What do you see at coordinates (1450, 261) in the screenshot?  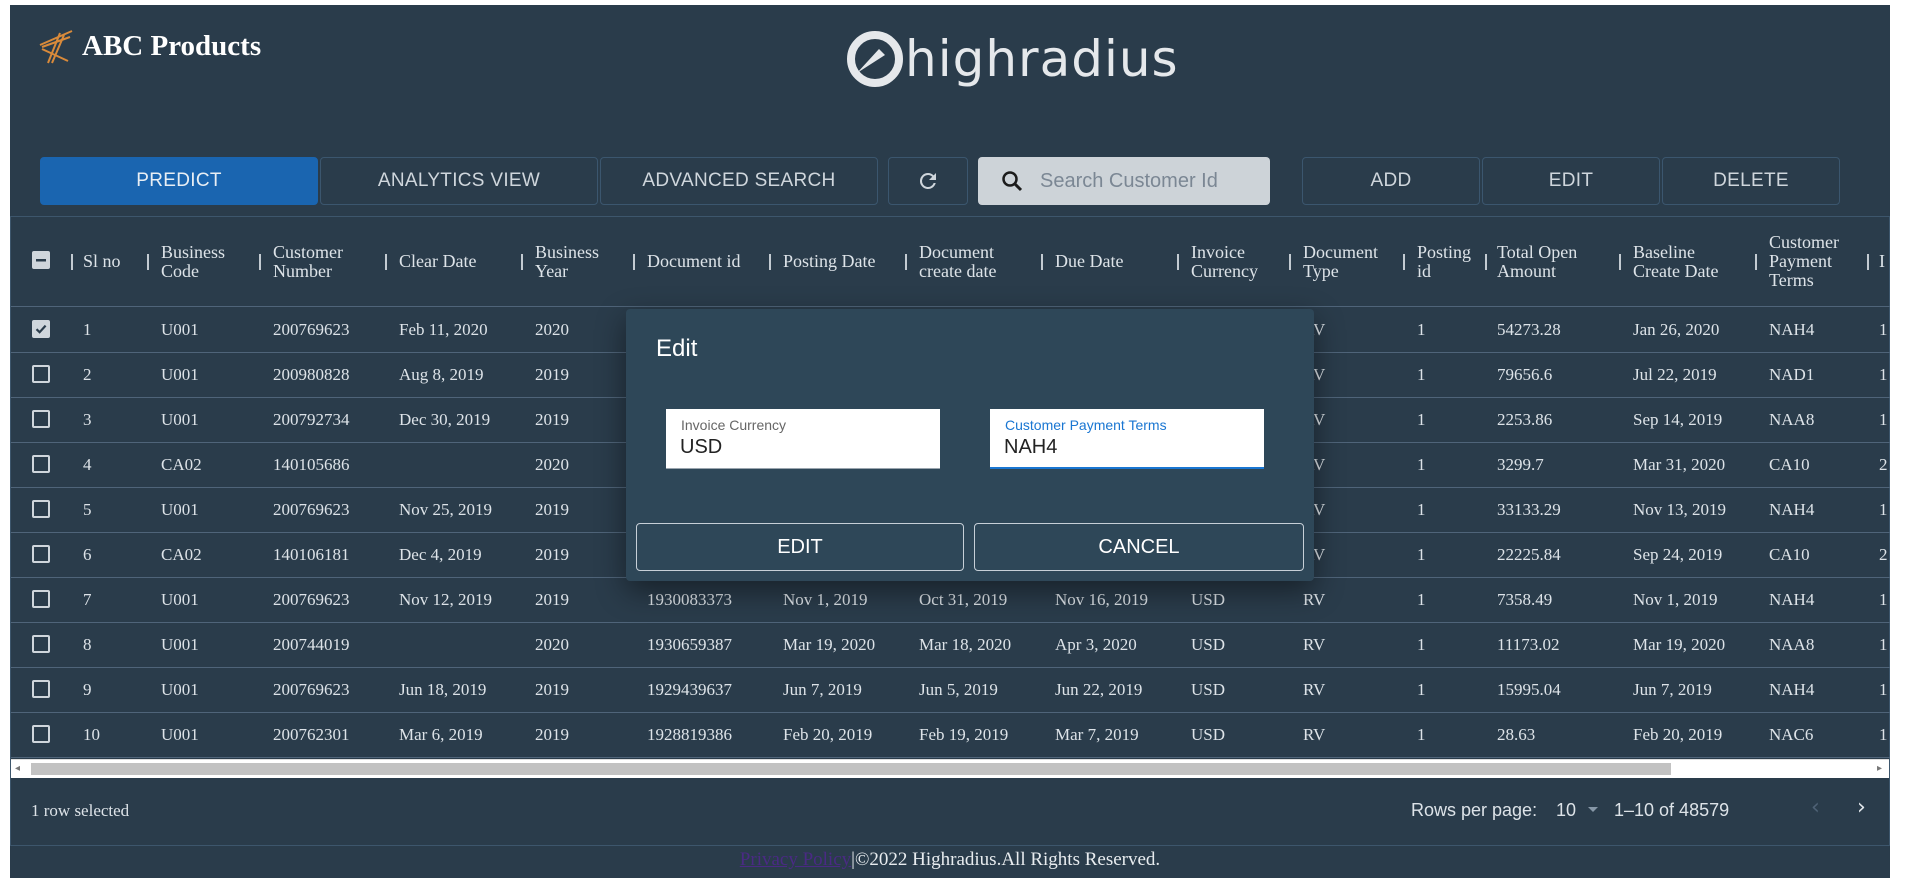 I see `header-posting-id: Posting id` at bounding box center [1450, 261].